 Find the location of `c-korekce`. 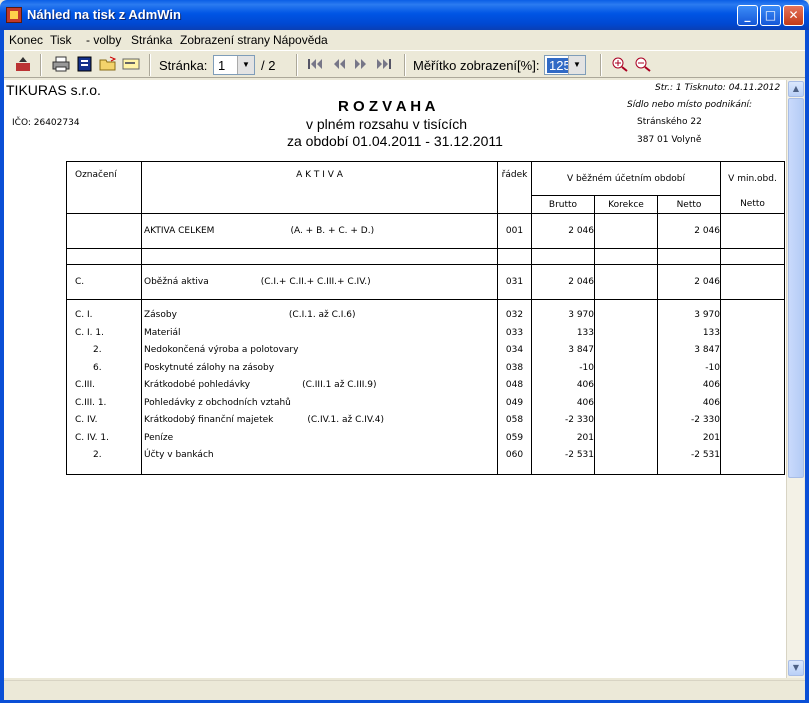

c-korekce is located at coordinates (626, 282).